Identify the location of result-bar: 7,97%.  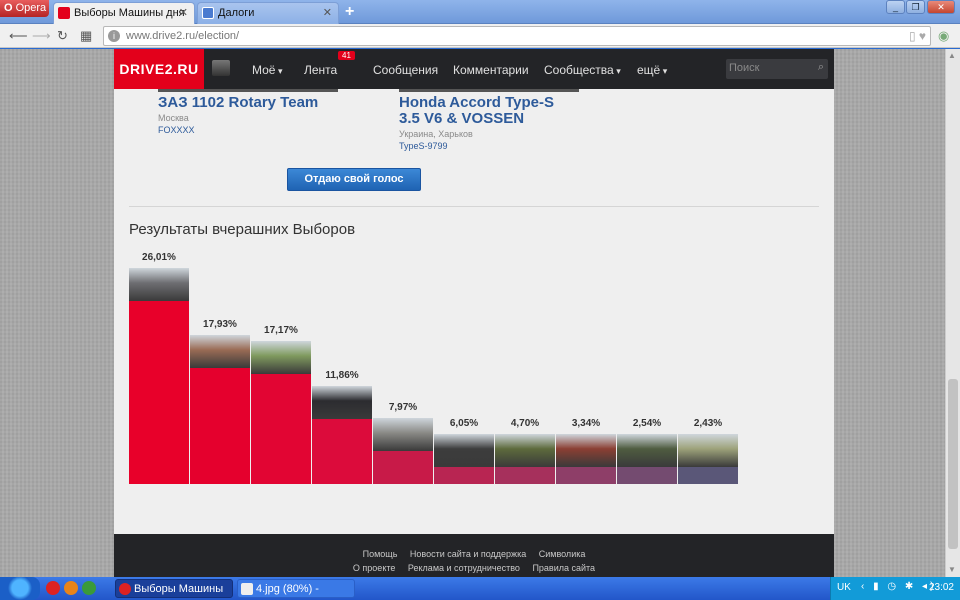
(403, 443).